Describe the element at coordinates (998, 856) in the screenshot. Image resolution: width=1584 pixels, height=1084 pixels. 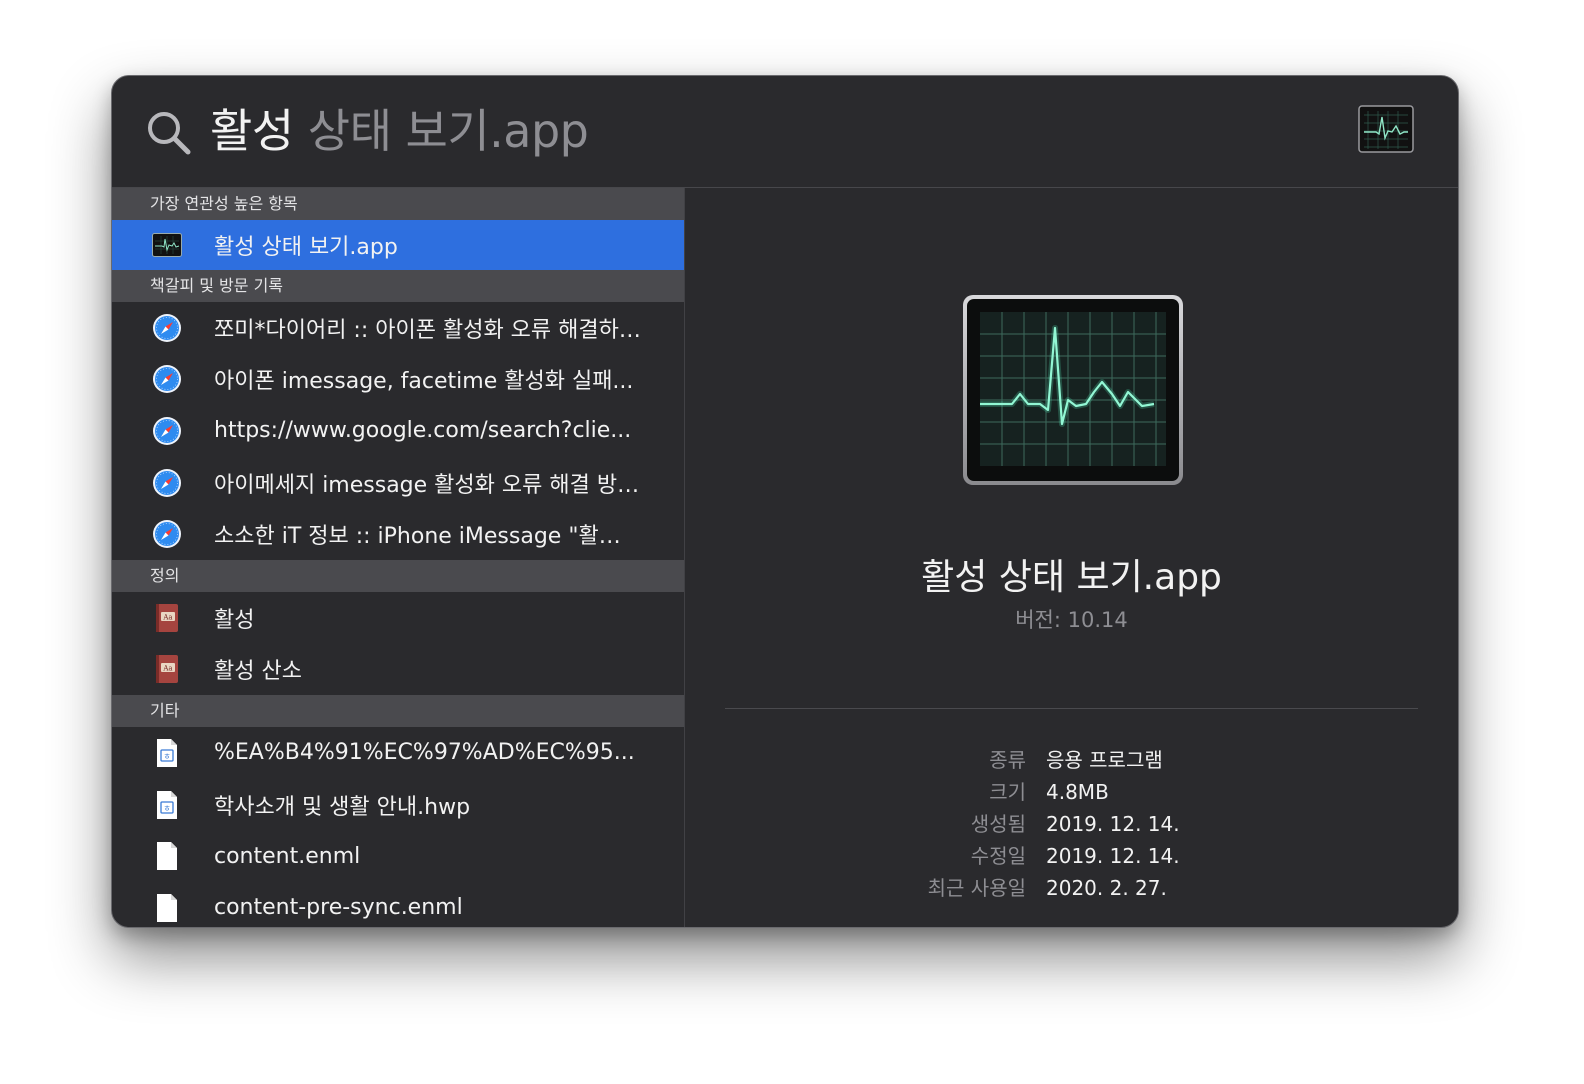
I see `metadata-key: 수정일` at that location.